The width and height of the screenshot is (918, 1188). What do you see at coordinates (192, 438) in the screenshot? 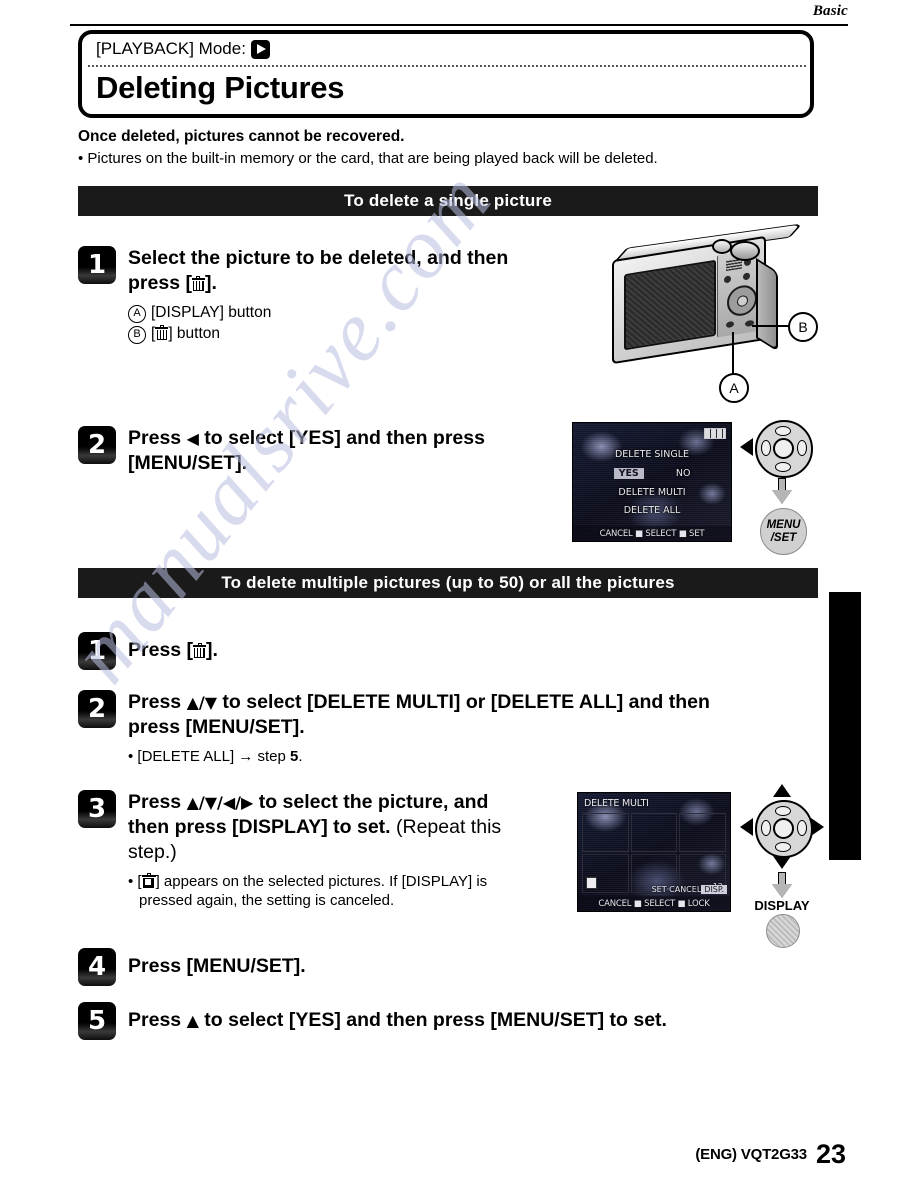
I see `arrow-left-icon: ◀` at bounding box center [192, 438].